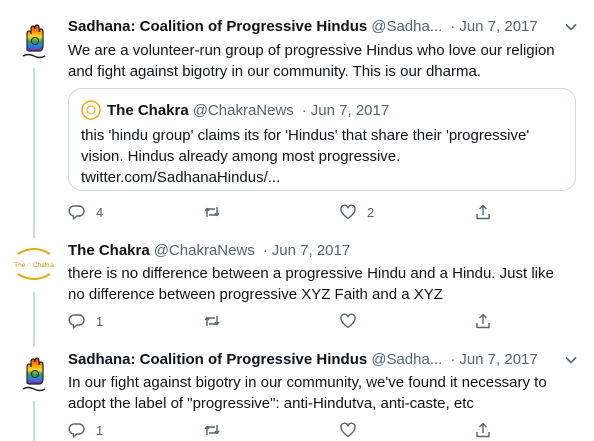  Describe the element at coordinates (288, 212) in the screenshot. I see `tweet-actions: 4 2` at that location.